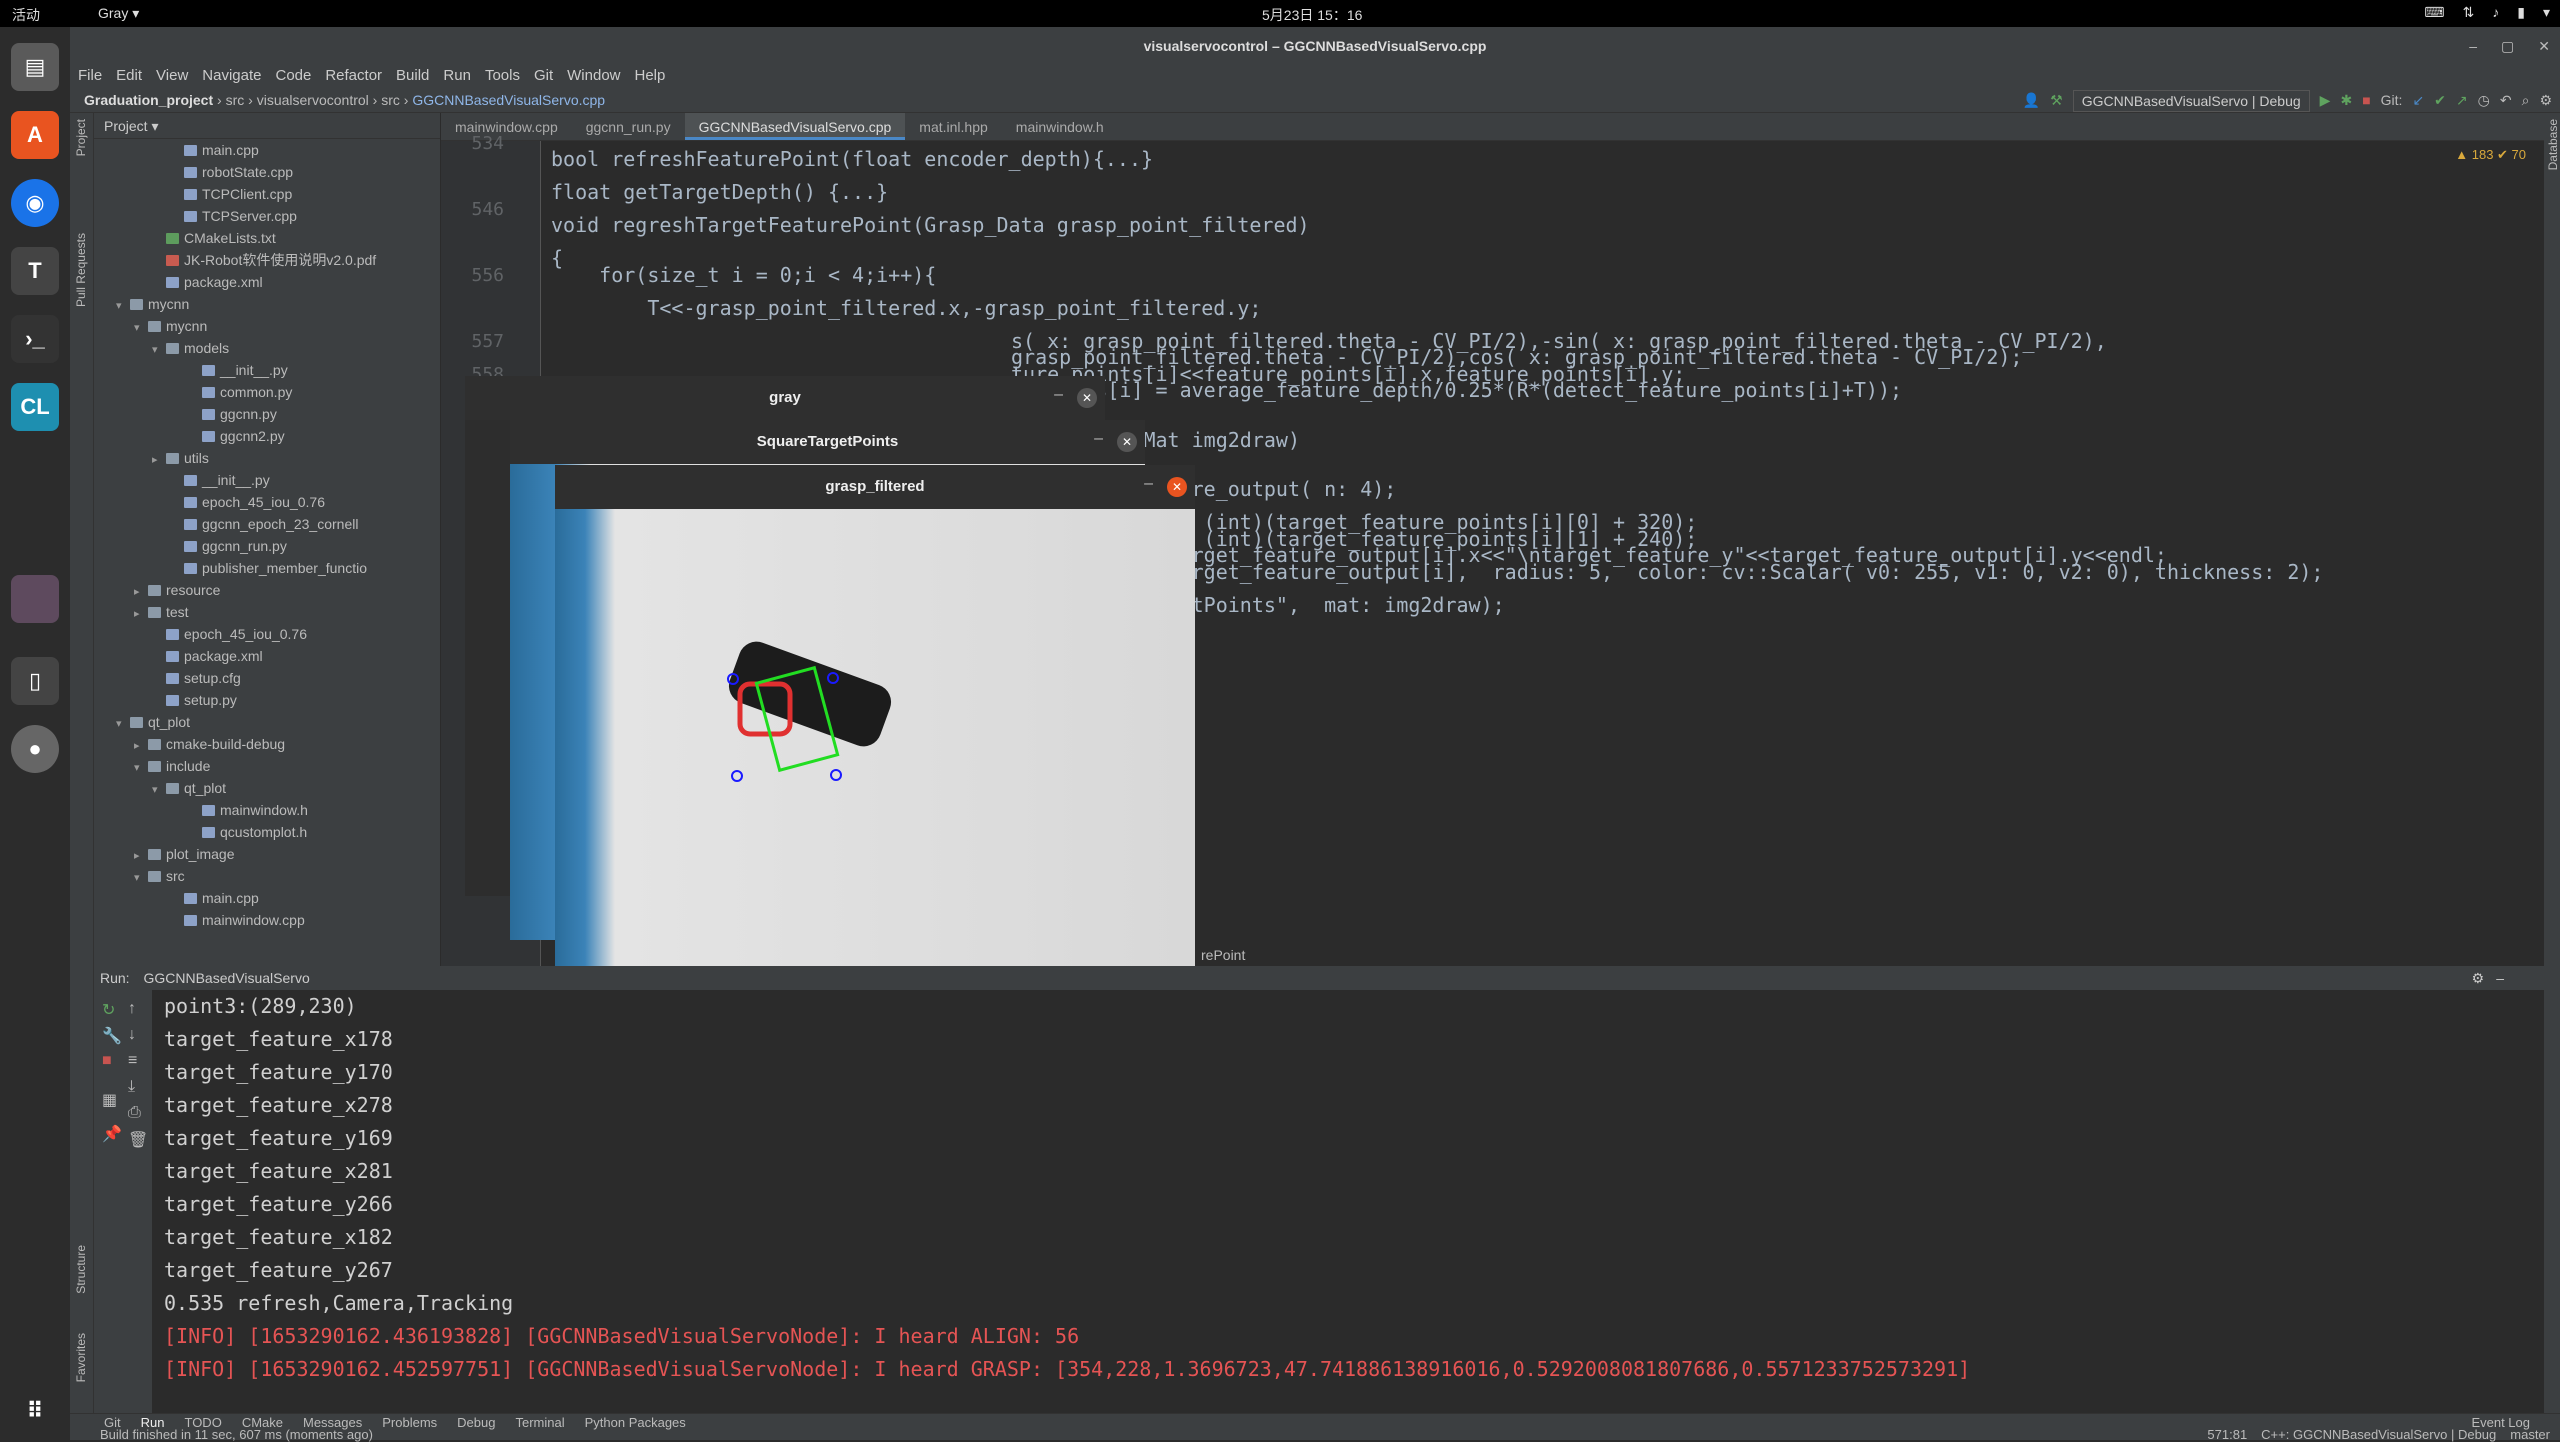 This screenshot has height=1442, width=2560. What do you see at coordinates (172, 76) in the screenshot?
I see `menu-view: View` at bounding box center [172, 76].